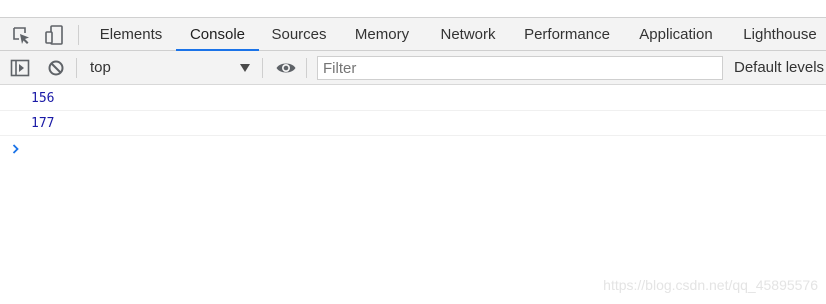 This screenshot has width=826, height=304. Describe the element at coordinates (710, 285) in the screenshot. I see `watermark: https://blog.csdn.net/qq_45895576` at that location.